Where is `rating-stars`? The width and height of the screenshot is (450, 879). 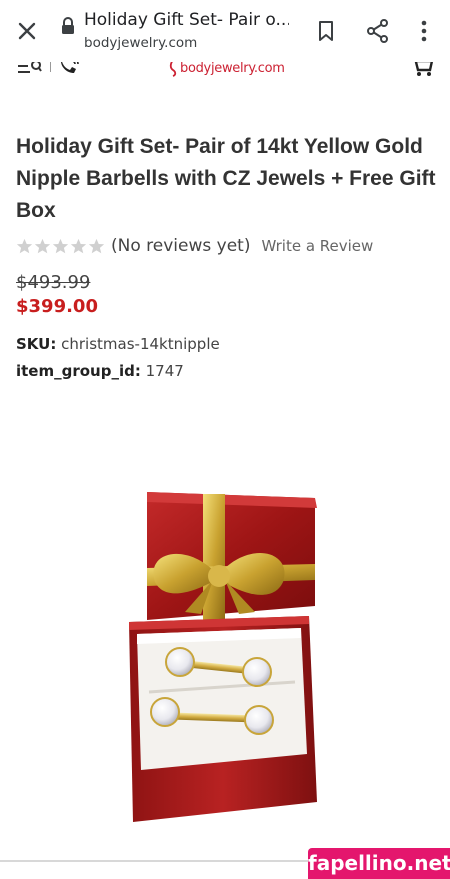
rating-stars is located at coordinates (60, 246).